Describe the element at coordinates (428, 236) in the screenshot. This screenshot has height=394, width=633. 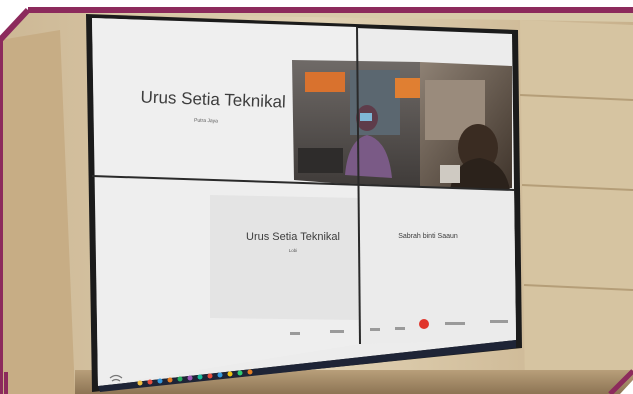
I see `bottom-right-tile-name: Sabrah binti Saaun` at that location.